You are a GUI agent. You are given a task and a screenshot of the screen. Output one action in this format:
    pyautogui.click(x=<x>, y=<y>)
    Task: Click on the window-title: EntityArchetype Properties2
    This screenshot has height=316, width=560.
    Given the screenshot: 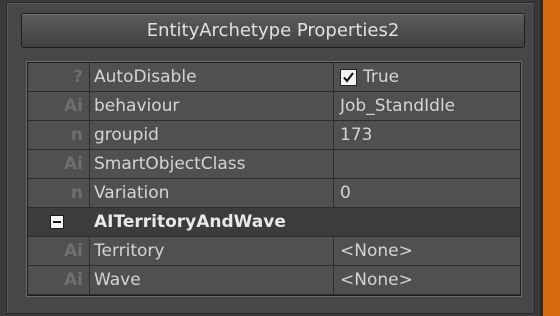 What is the action you would take?
    pyautogui.click(x=273, y=30)
    